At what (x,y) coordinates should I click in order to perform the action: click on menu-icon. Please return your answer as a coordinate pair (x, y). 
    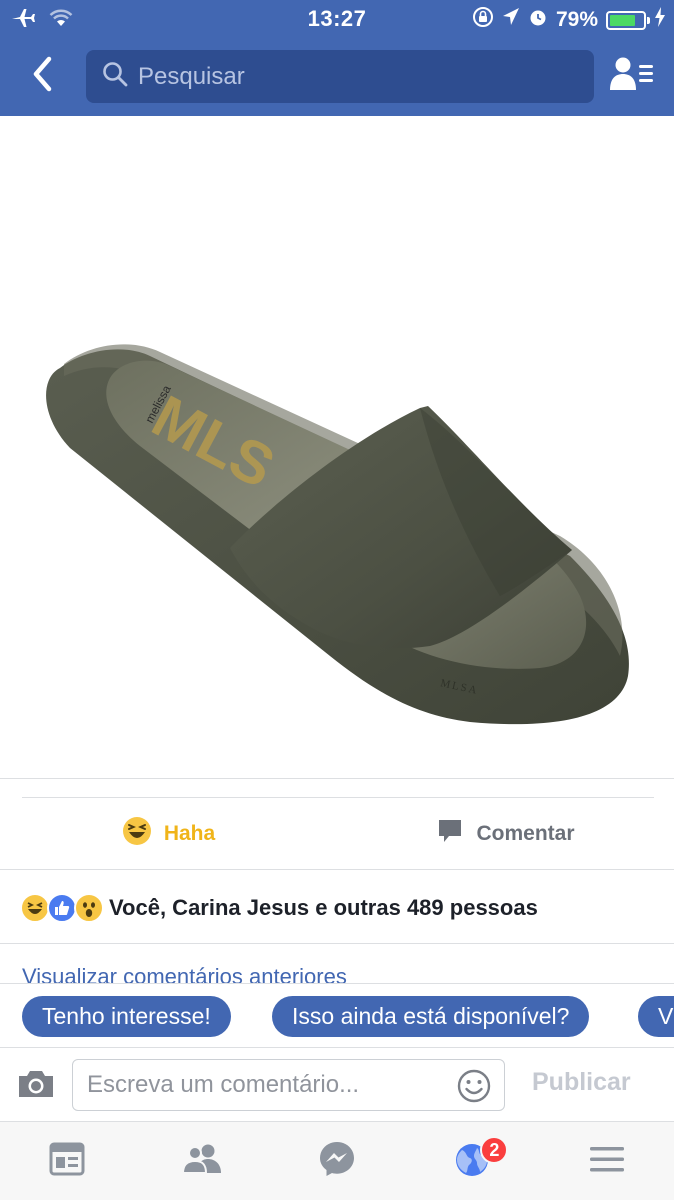
    Looking at the image, I should click on (607, 1161).